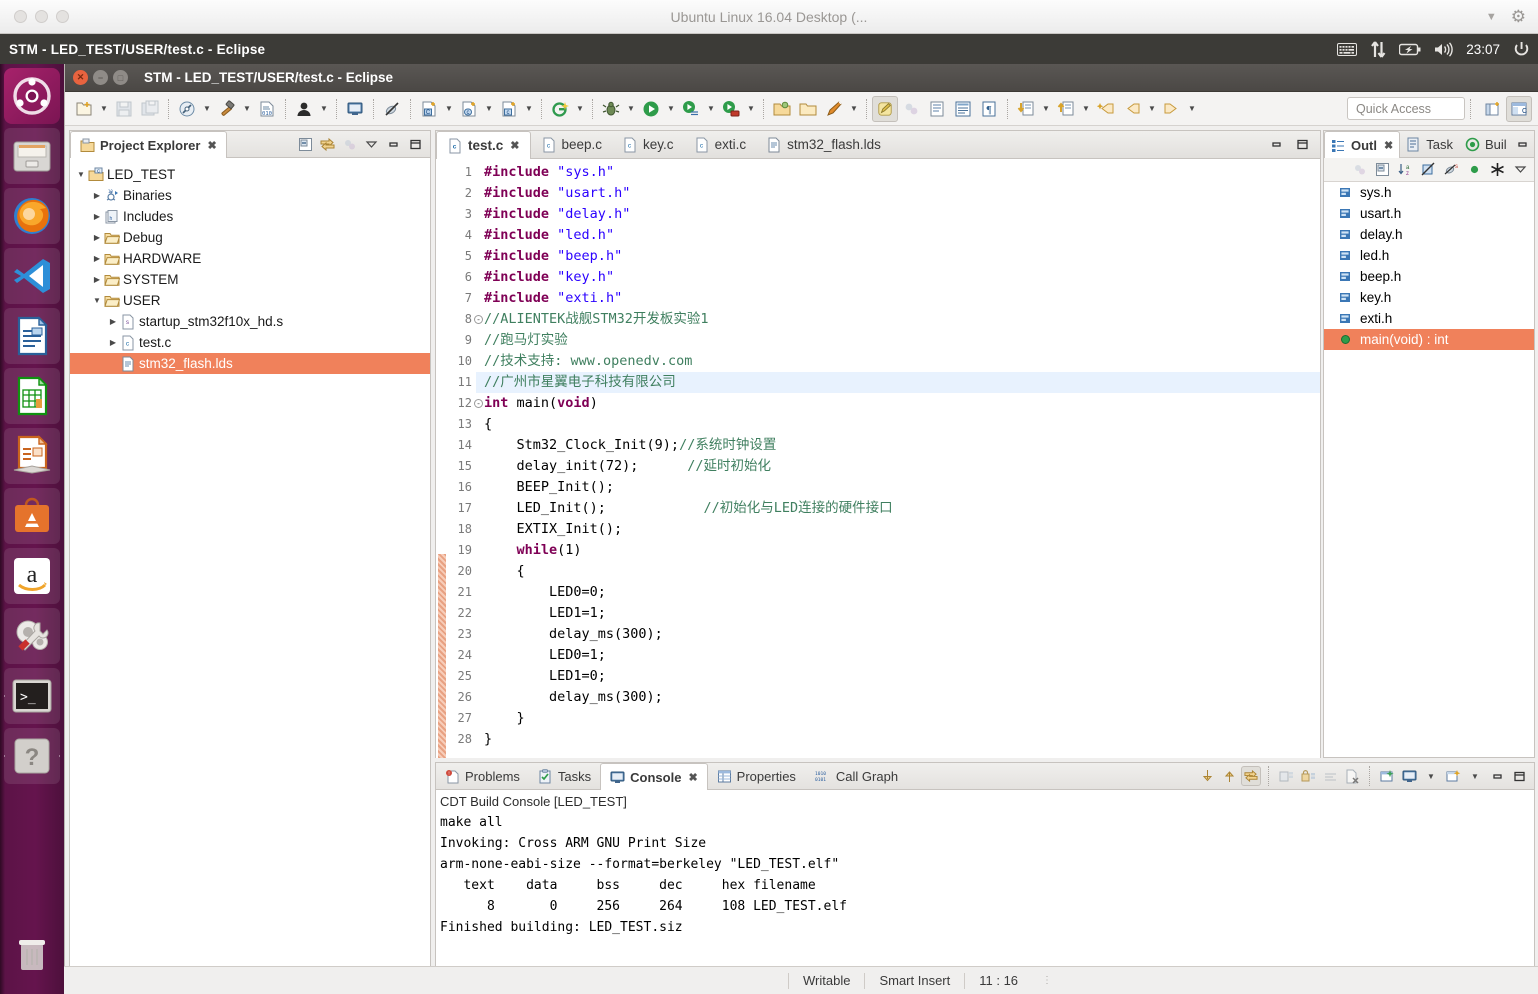 Image resolution: width=1538 pixels, height=994 pixels. Describe the element at coordinates (1491, 17) in the screenshot. I see `chevron-down-icon: ▼` at that location.